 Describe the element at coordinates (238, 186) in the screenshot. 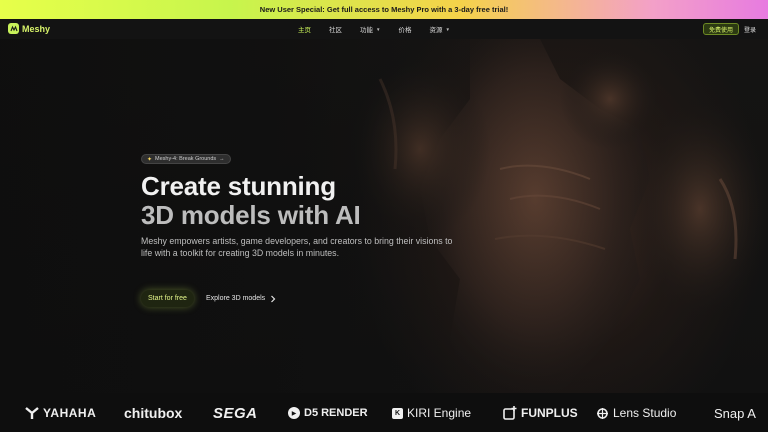

I see `headline-line-1: Create stunning` at that location.